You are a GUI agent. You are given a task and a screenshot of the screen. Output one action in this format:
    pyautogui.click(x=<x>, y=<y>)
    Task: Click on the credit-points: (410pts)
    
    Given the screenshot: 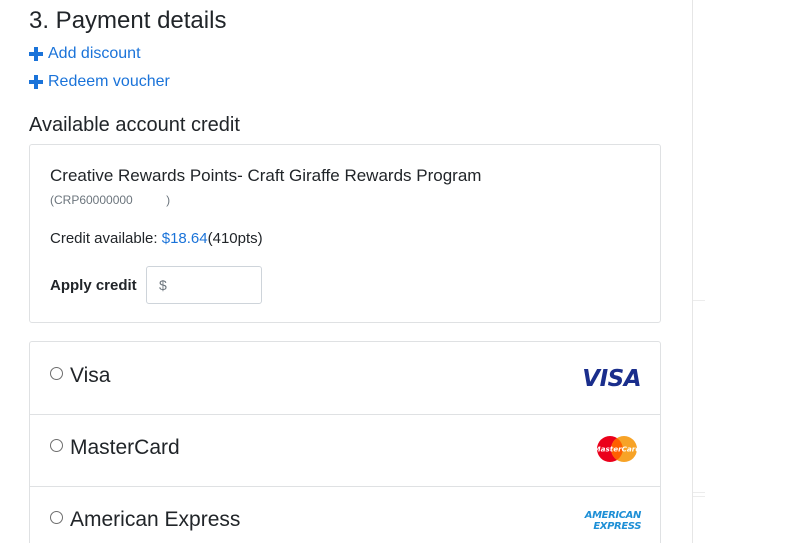 What is the action you would take?
    pyautogui.click(x=235, y=238)
    